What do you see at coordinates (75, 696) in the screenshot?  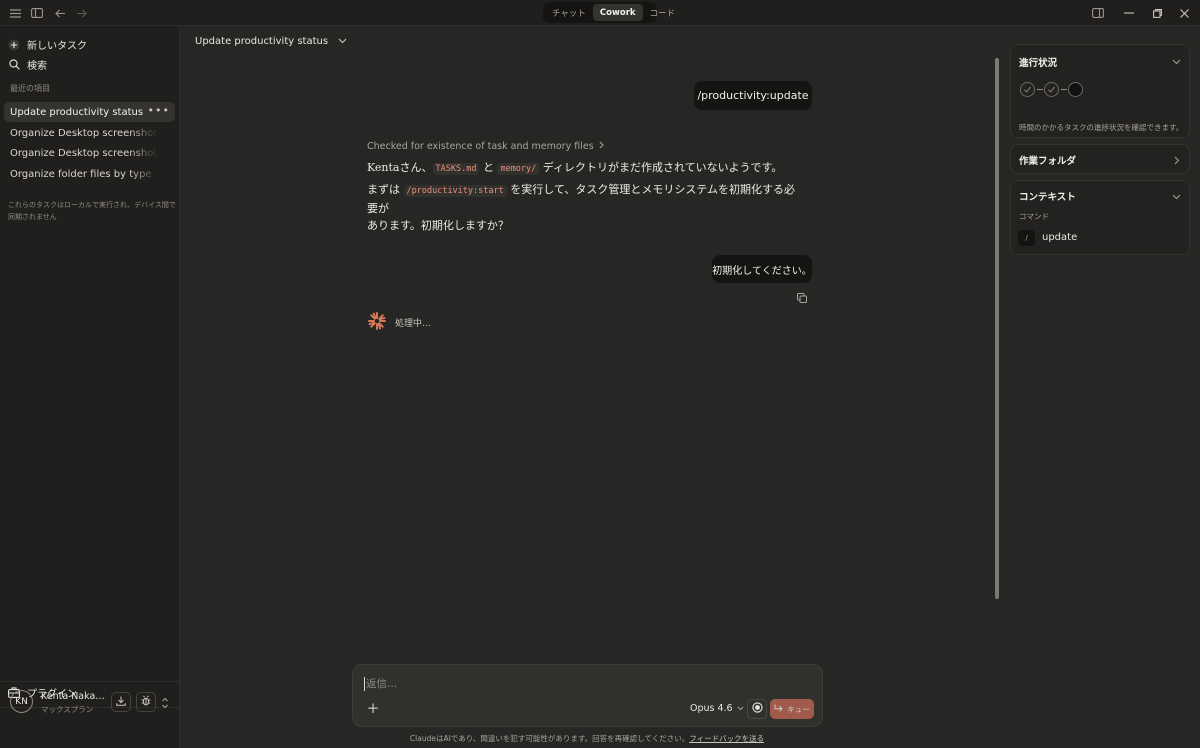 I see `user-name: Kenta Nakamura` at bounding box center [75, 696].